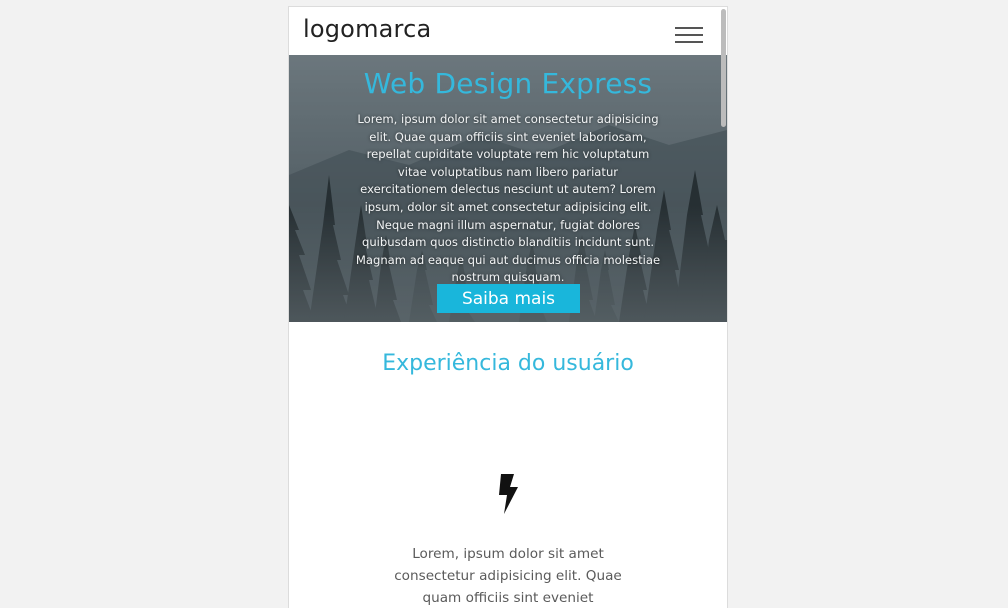 This screenshot has width=1008, height=608. Describe the element at coordinates (508, 31) in the screenshot. I see `navbar: logomarca` at that location.